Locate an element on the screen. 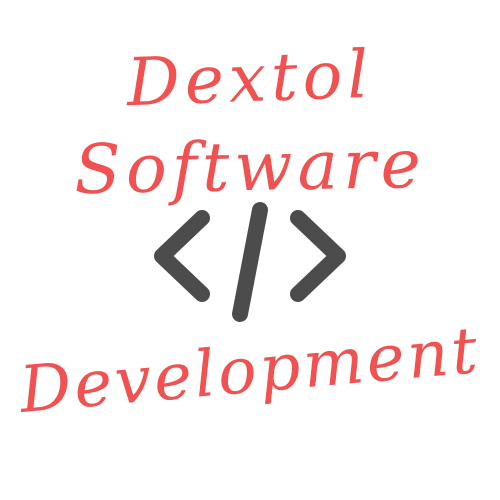  slash is located at coordinates (250, 262).